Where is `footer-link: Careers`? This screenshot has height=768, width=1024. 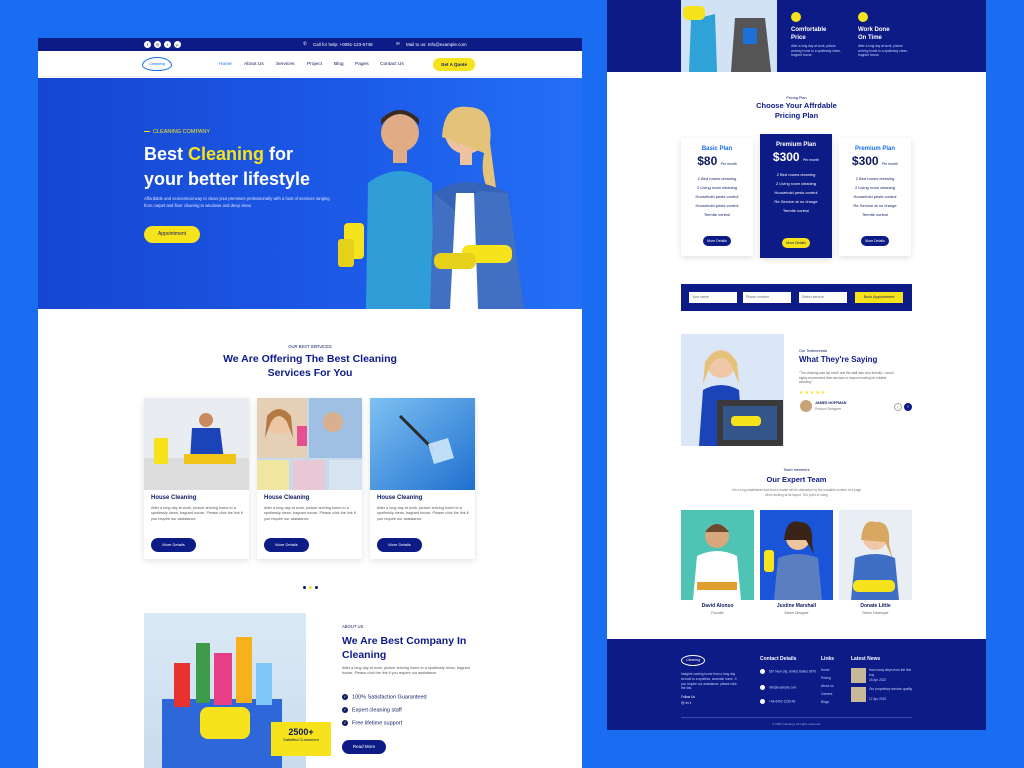 footer-link: Careers is located at coordinates (826, 694).